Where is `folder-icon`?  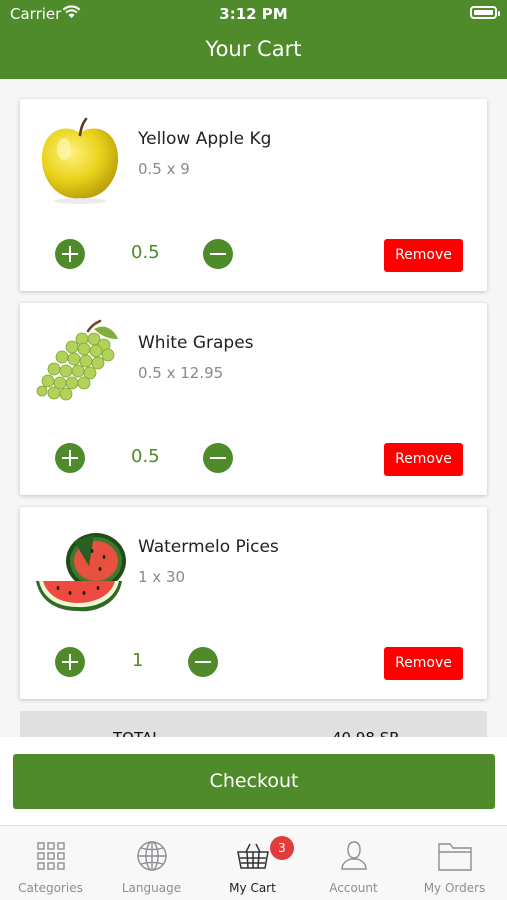
folder-icon is located at coordinates (455, 857).